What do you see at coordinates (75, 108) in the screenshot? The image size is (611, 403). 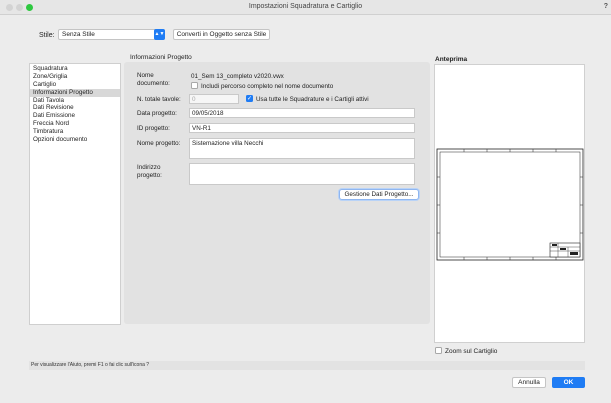 I see `nav-item-dati-revisione: Dati Revisione` at bounding box center [75, 108].